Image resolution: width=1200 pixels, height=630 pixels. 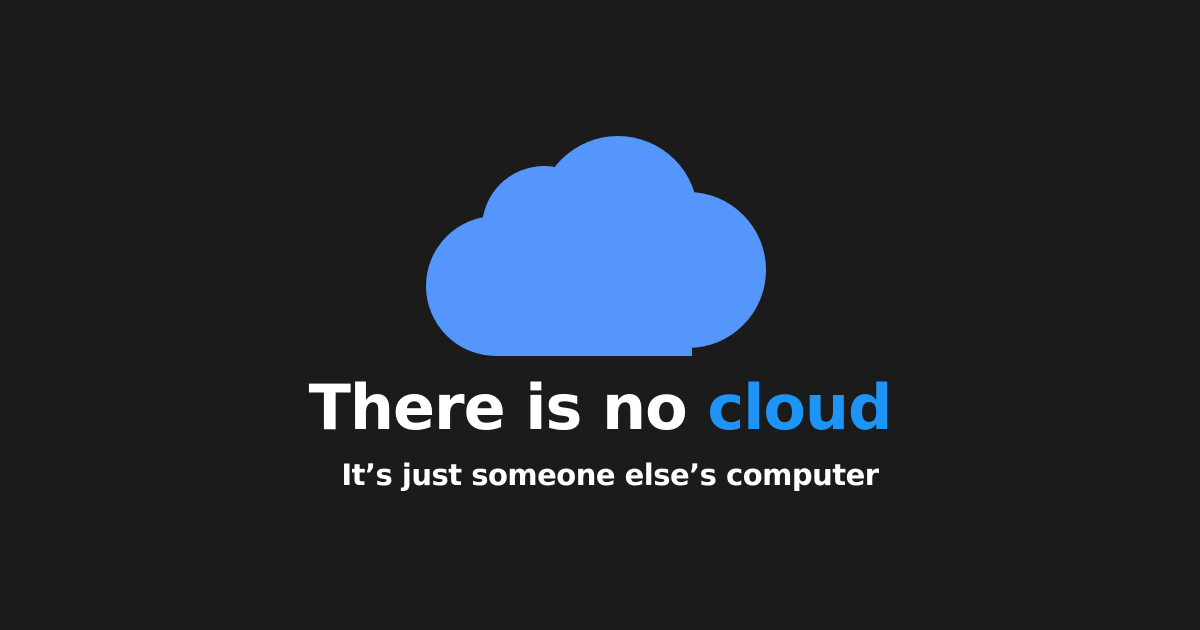 I want to click on tagline: It’s just someone else’s computer, so click(x=610, y=475).